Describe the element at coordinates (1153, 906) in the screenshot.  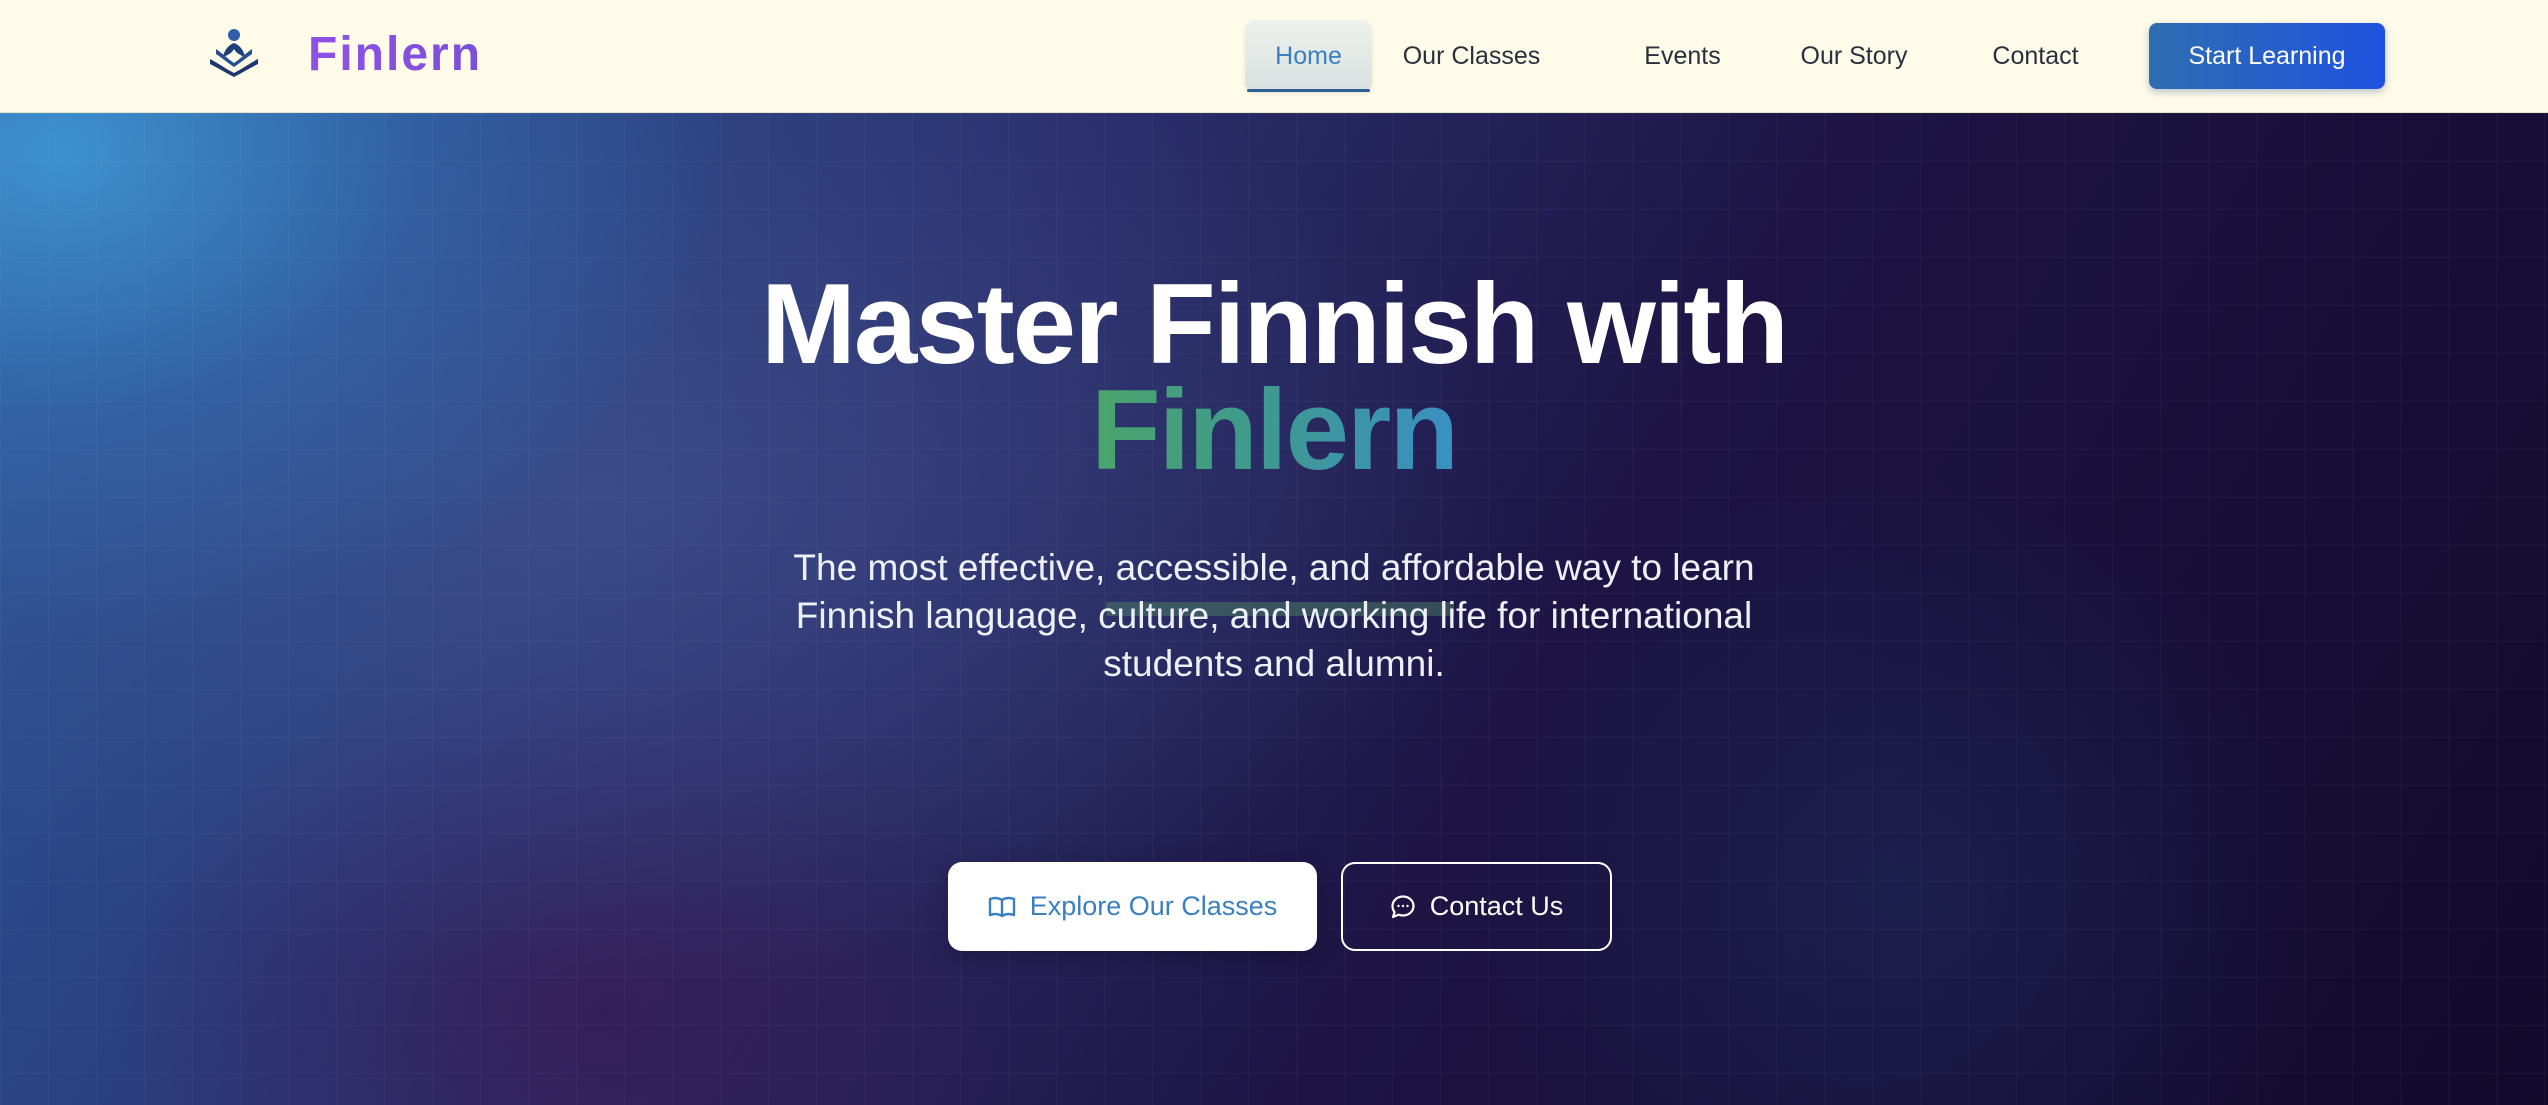
I see `explore-classes-label: Explore Our Classes` at that location.